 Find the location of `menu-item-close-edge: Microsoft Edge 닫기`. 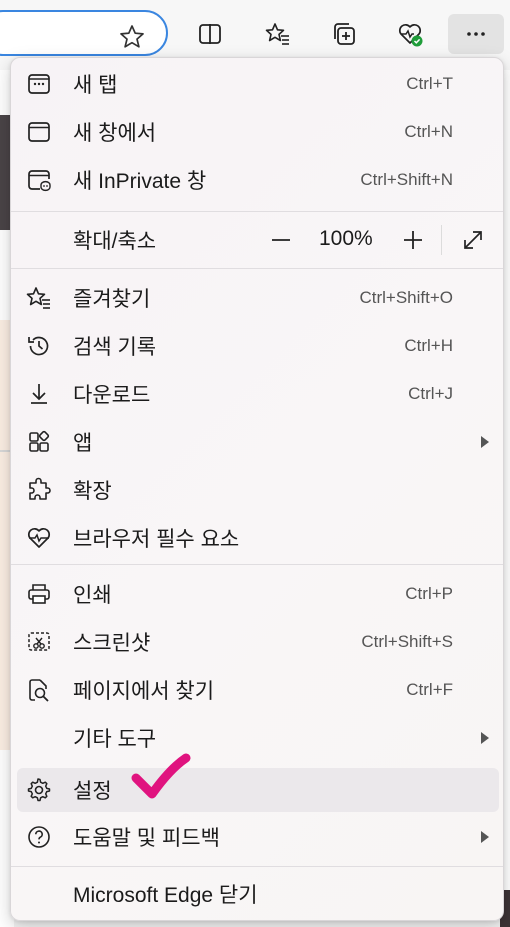

menu-item-close-edge: Microsoft Edge 닫기 is located at coordinates (258, 894).